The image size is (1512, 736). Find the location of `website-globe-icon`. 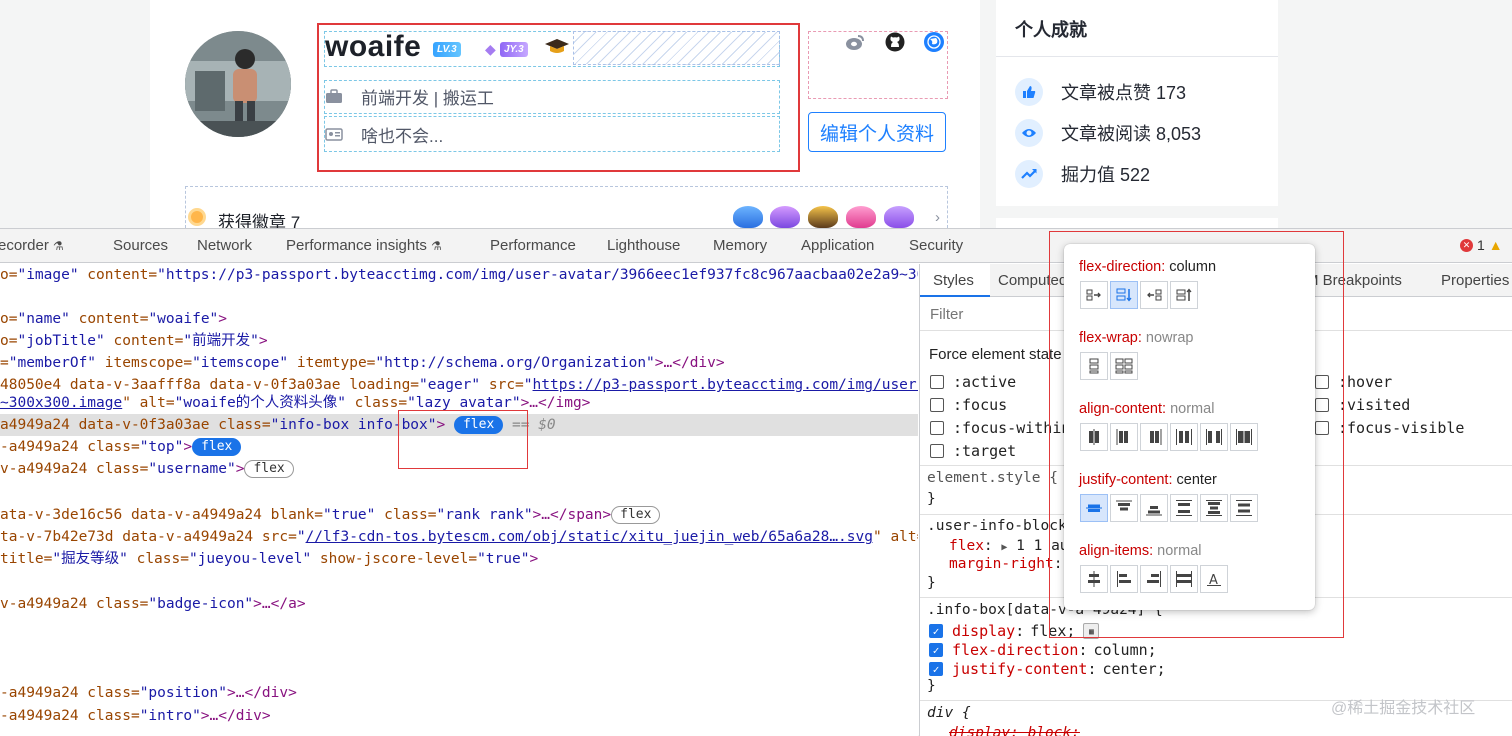

website-globe-icon is located at coordinates (934, 42).